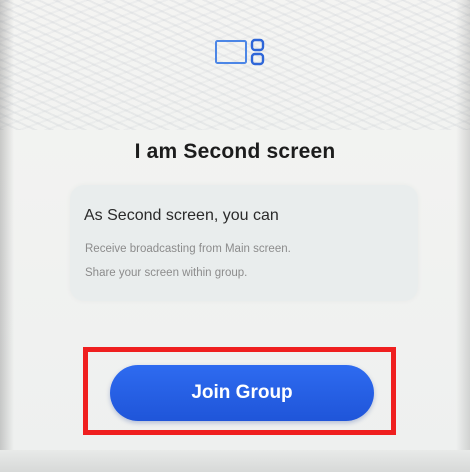  Describe the element at coordinates (235, 461) in the screenshot. I see `bottom-edge` at that location.